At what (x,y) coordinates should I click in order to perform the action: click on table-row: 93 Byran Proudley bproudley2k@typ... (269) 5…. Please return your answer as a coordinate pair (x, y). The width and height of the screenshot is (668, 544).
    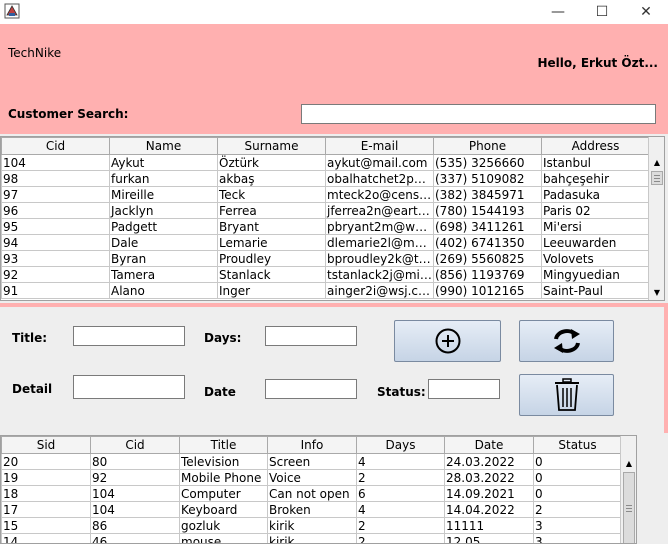
    Looking at the image, I should click on (325, 258).